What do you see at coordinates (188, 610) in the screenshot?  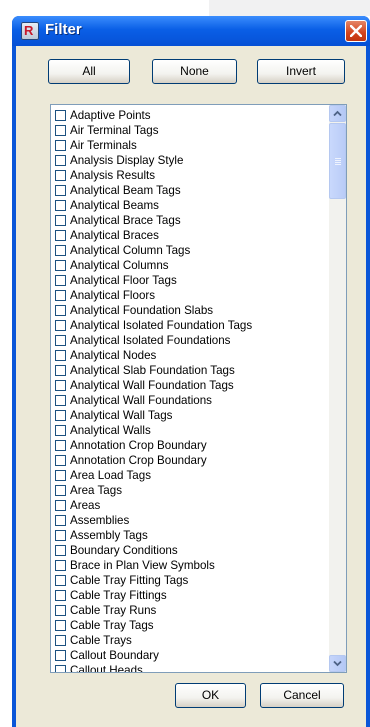 I see `list-item: Cable Tray Runs` at bounding box center [188, 610].